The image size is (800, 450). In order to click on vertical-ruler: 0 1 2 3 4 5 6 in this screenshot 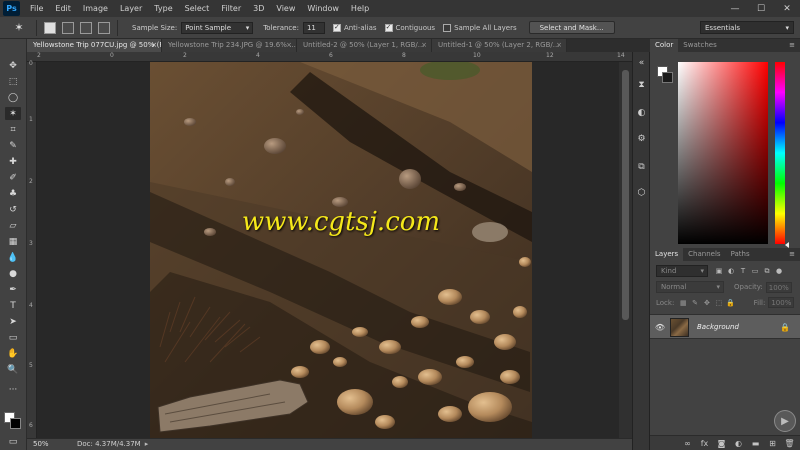, I will do `click(32, 249)`.